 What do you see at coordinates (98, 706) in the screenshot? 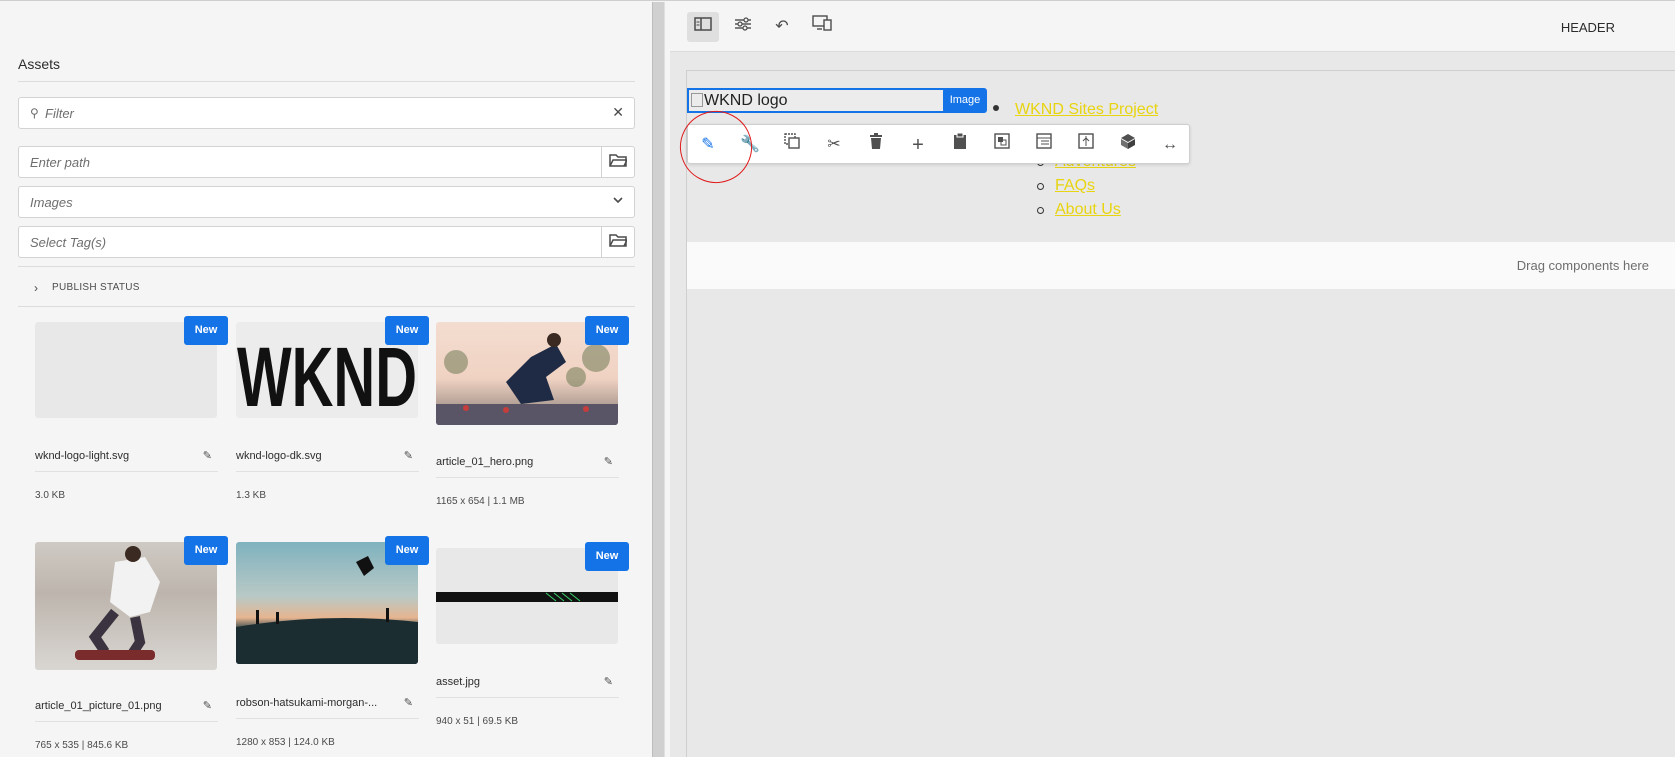
I see `asset-name: article_01_picture_01.png` at bounding box center [98, 706].